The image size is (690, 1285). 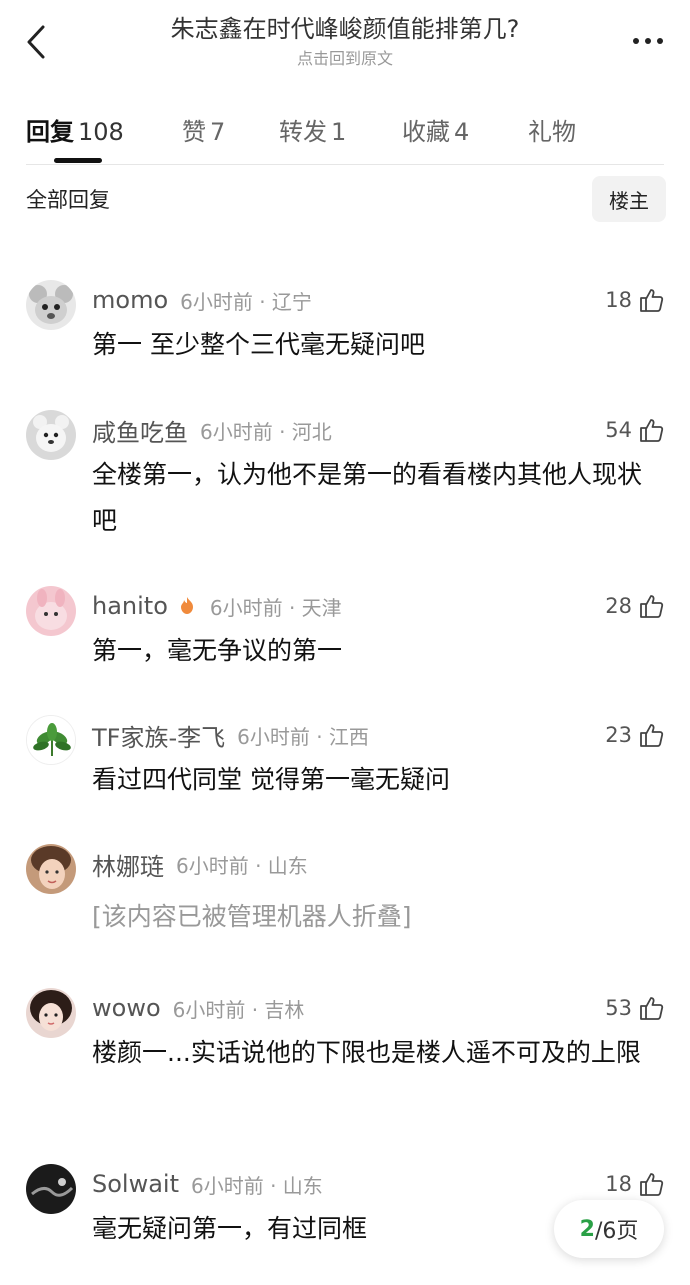 What do you see at coordinates (366, 1052) in the screenshot?
I see `comment-text: 楼颜一...实话说他的下限也是楼人遥不可及的上限` at bounding box center [366, 1052].